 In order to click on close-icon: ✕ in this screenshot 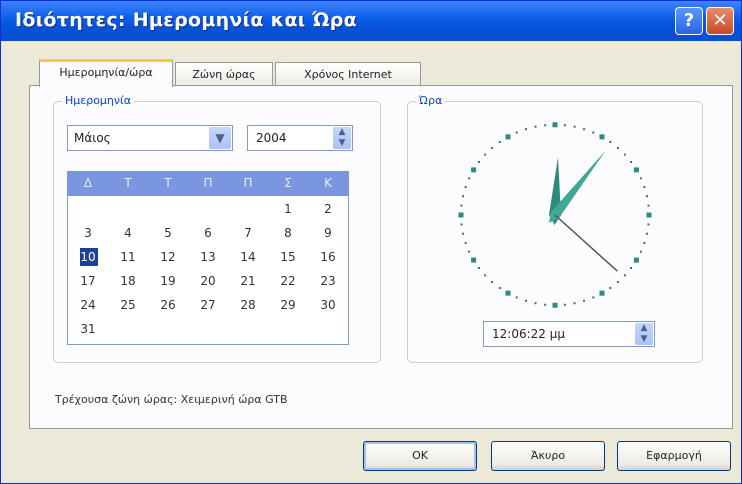, I will do `click(720, 20)`.